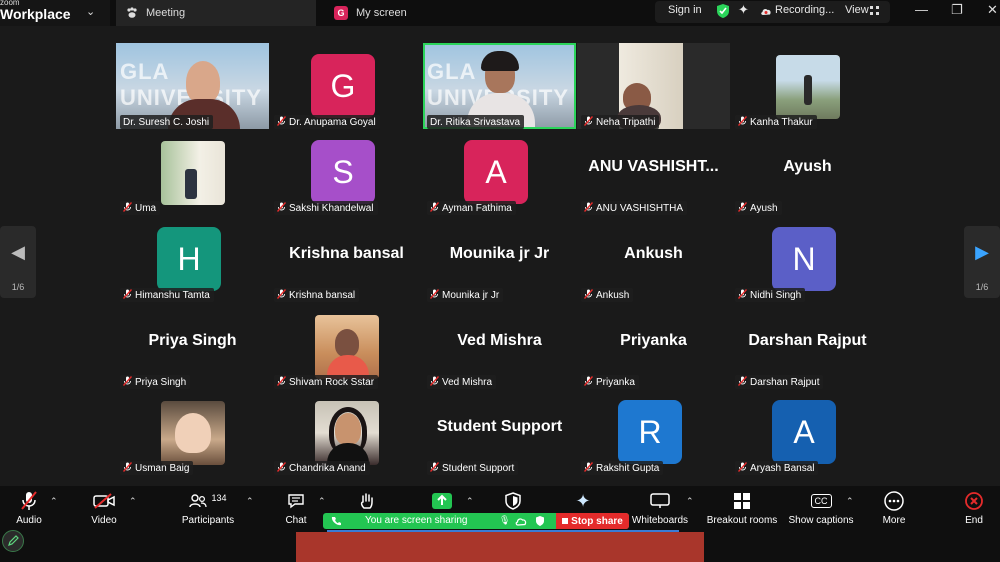 The width and height of the screenshot is (1000, 562). What do you see at coordinates (653, 172) in the screenshot?
I see `participant-tile: ANU VASHISHT... ANU VASHISHTHA` at bounding box center [653, 172].